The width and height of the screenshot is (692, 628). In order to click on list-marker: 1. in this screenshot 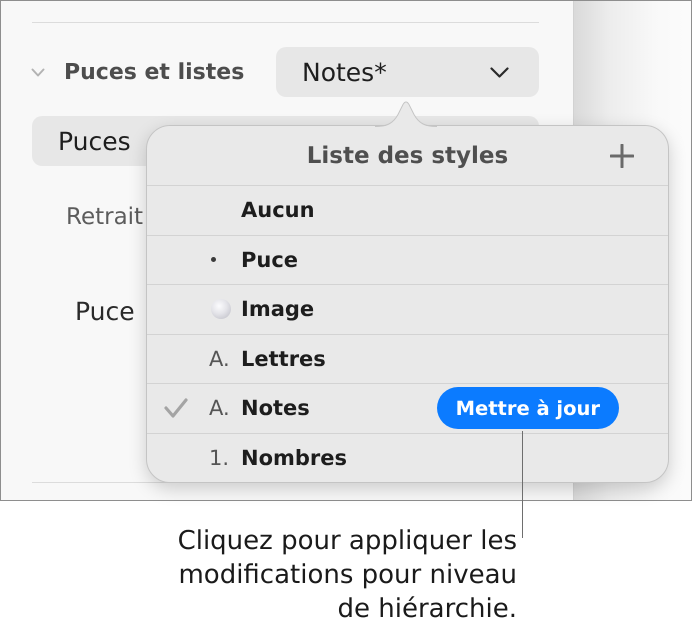, I will do `click(219, 458)`.